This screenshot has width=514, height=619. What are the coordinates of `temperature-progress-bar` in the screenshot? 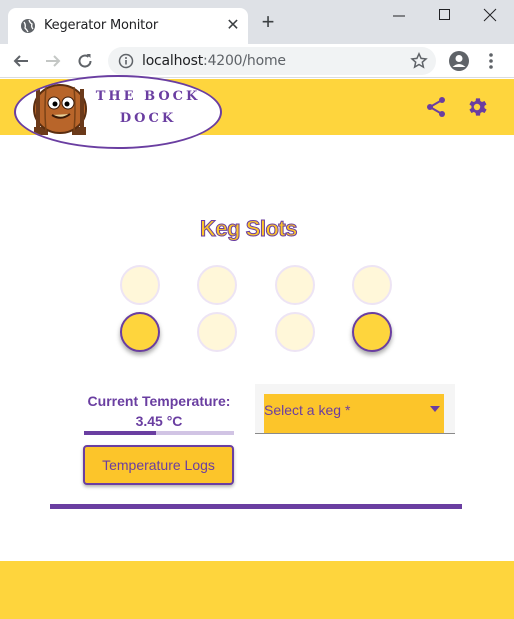 It's located at (159, 433).